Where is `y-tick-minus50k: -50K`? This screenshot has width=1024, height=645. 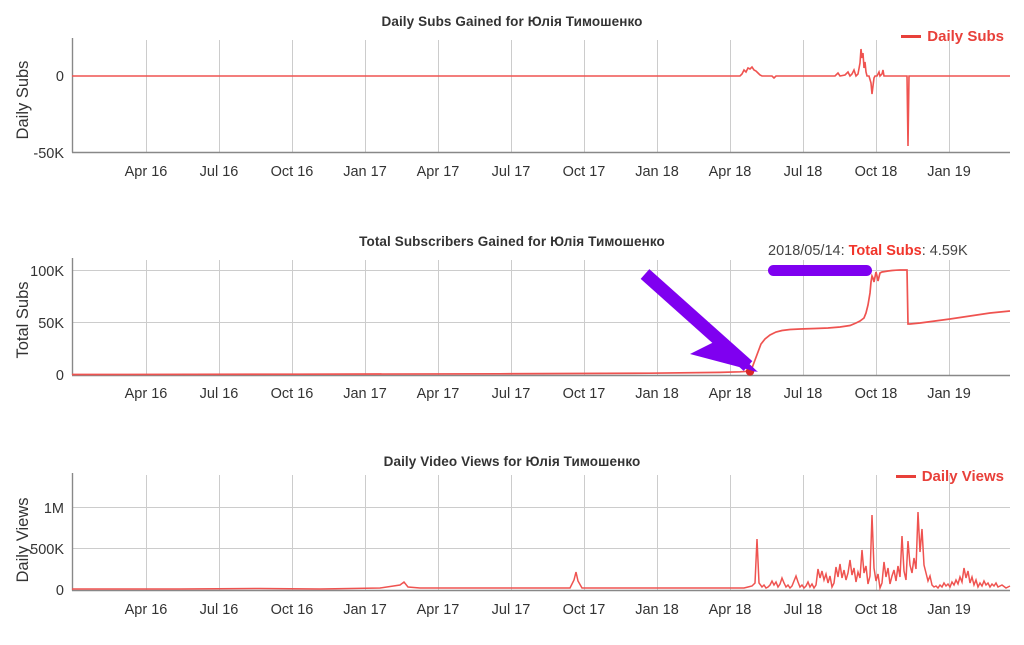
y-tick-minus50k: -50K is located at coordinates (48, 154).